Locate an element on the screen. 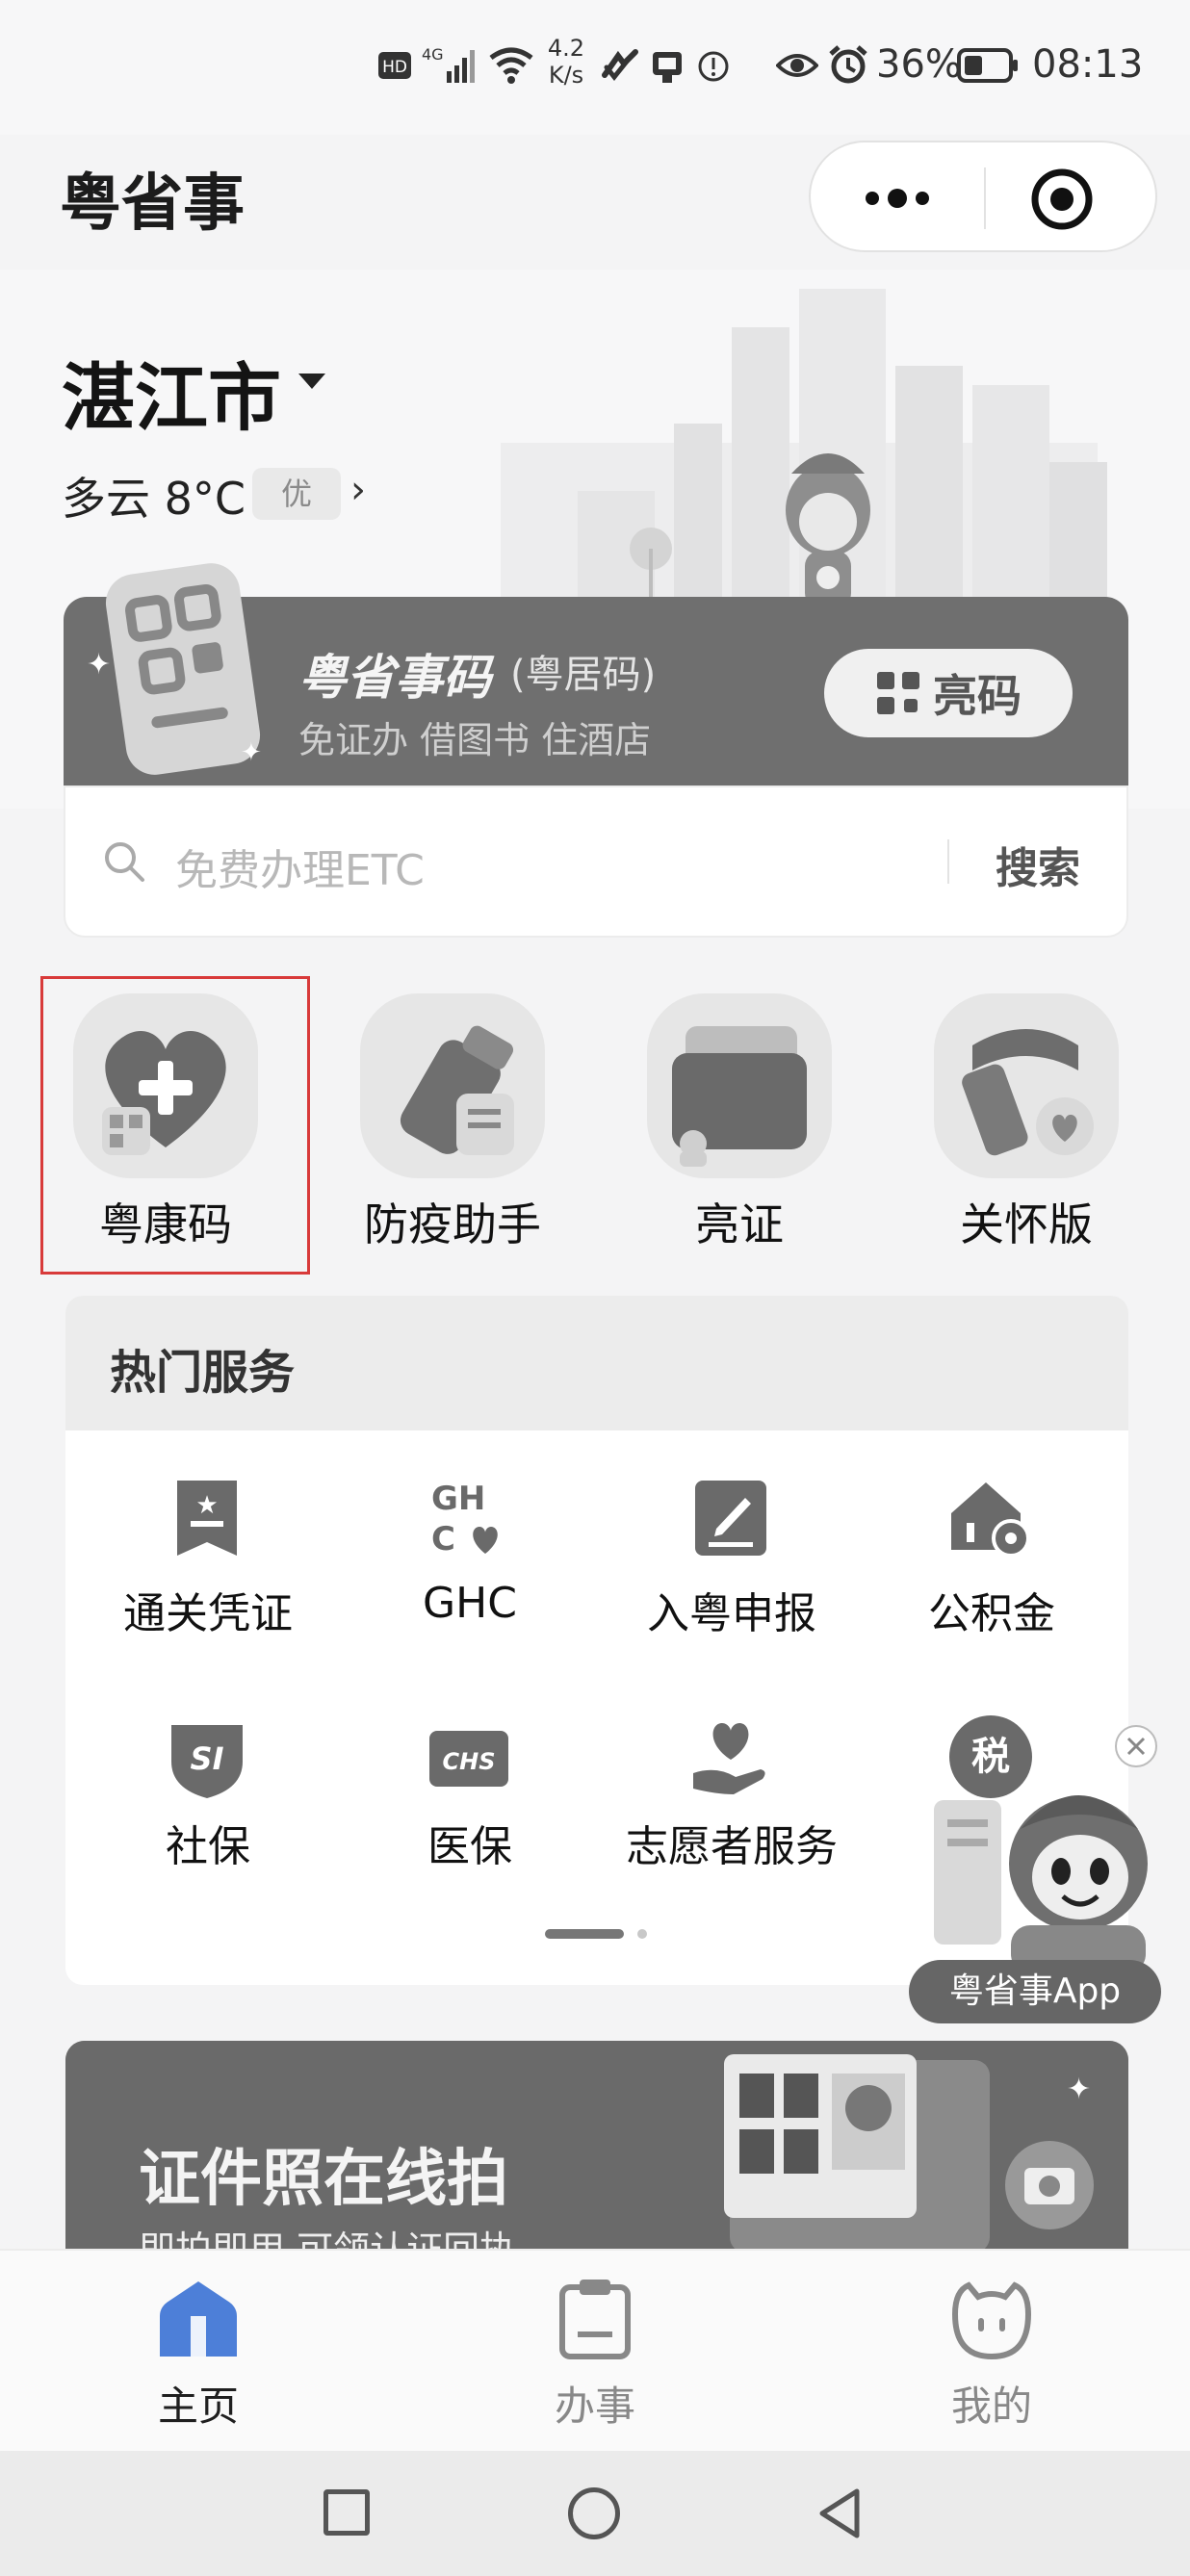  clipboard-icon is located at coordinates (595, 2319).